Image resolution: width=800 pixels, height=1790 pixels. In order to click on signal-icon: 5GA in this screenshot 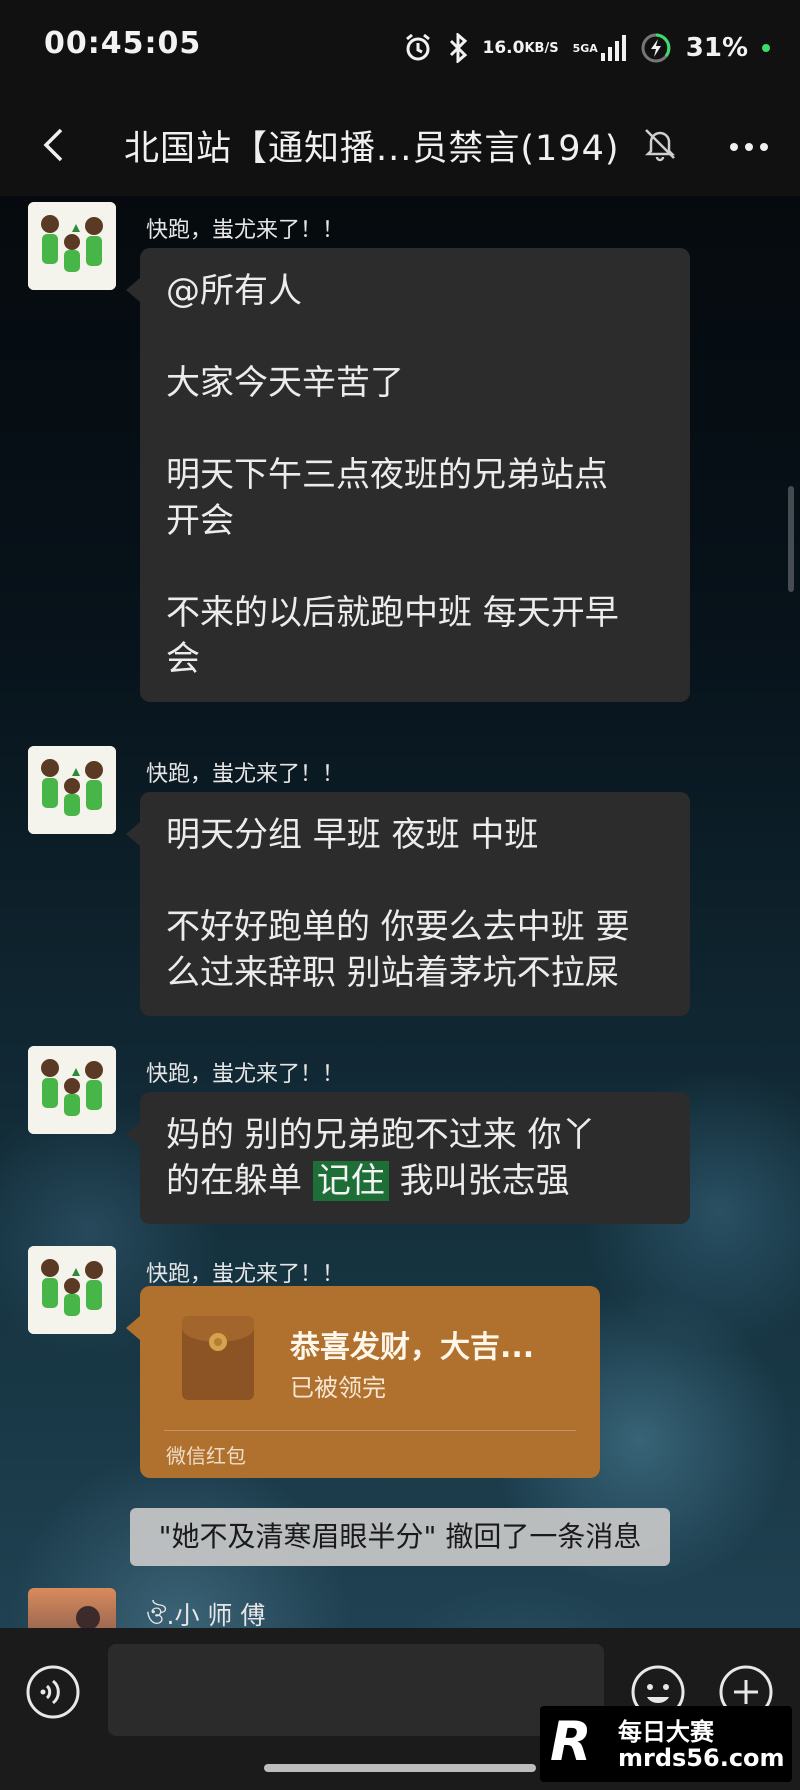, I will do `click(599, 48)`.